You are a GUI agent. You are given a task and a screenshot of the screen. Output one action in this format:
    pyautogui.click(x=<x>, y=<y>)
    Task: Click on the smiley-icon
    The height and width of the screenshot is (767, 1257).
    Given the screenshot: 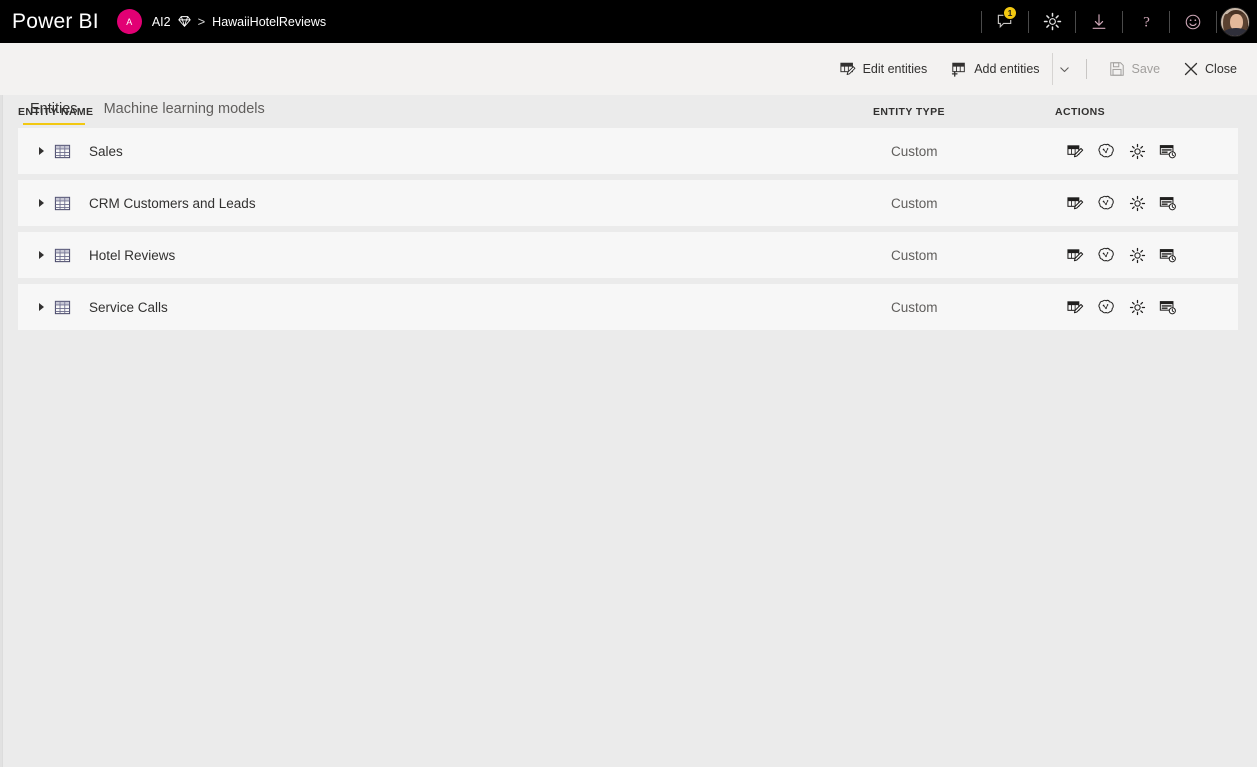 What is the action you would take?
    pyautogui.click(x=1193, y=22)
    